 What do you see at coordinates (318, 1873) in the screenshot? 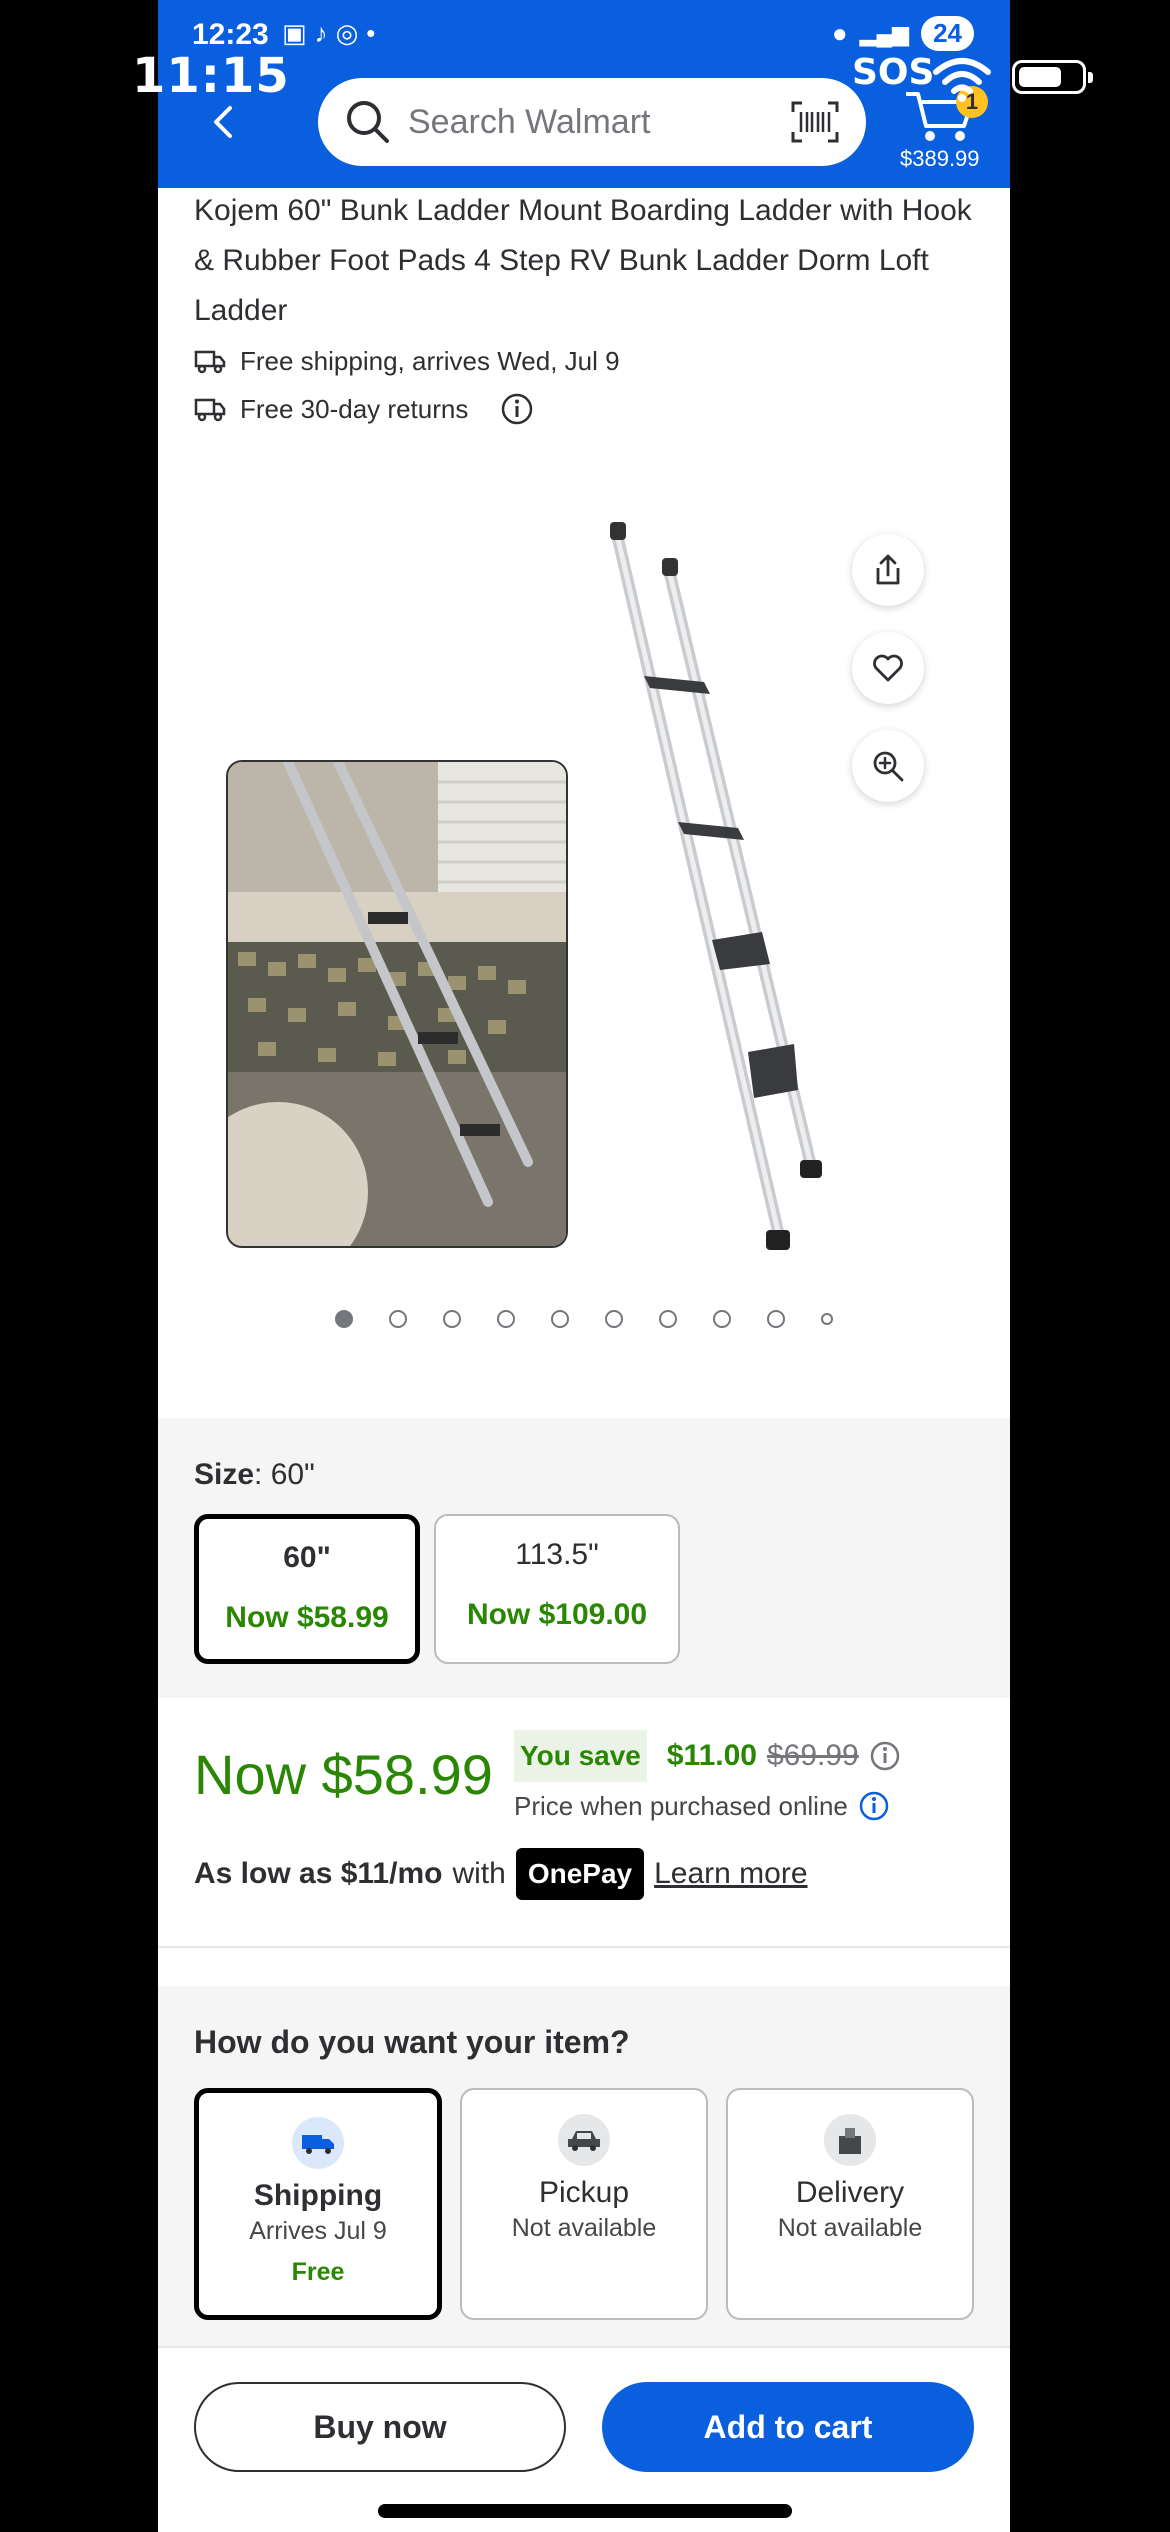
I see `as-low-as-text: As low as $11/mo` at bounding box center [318, 1873].